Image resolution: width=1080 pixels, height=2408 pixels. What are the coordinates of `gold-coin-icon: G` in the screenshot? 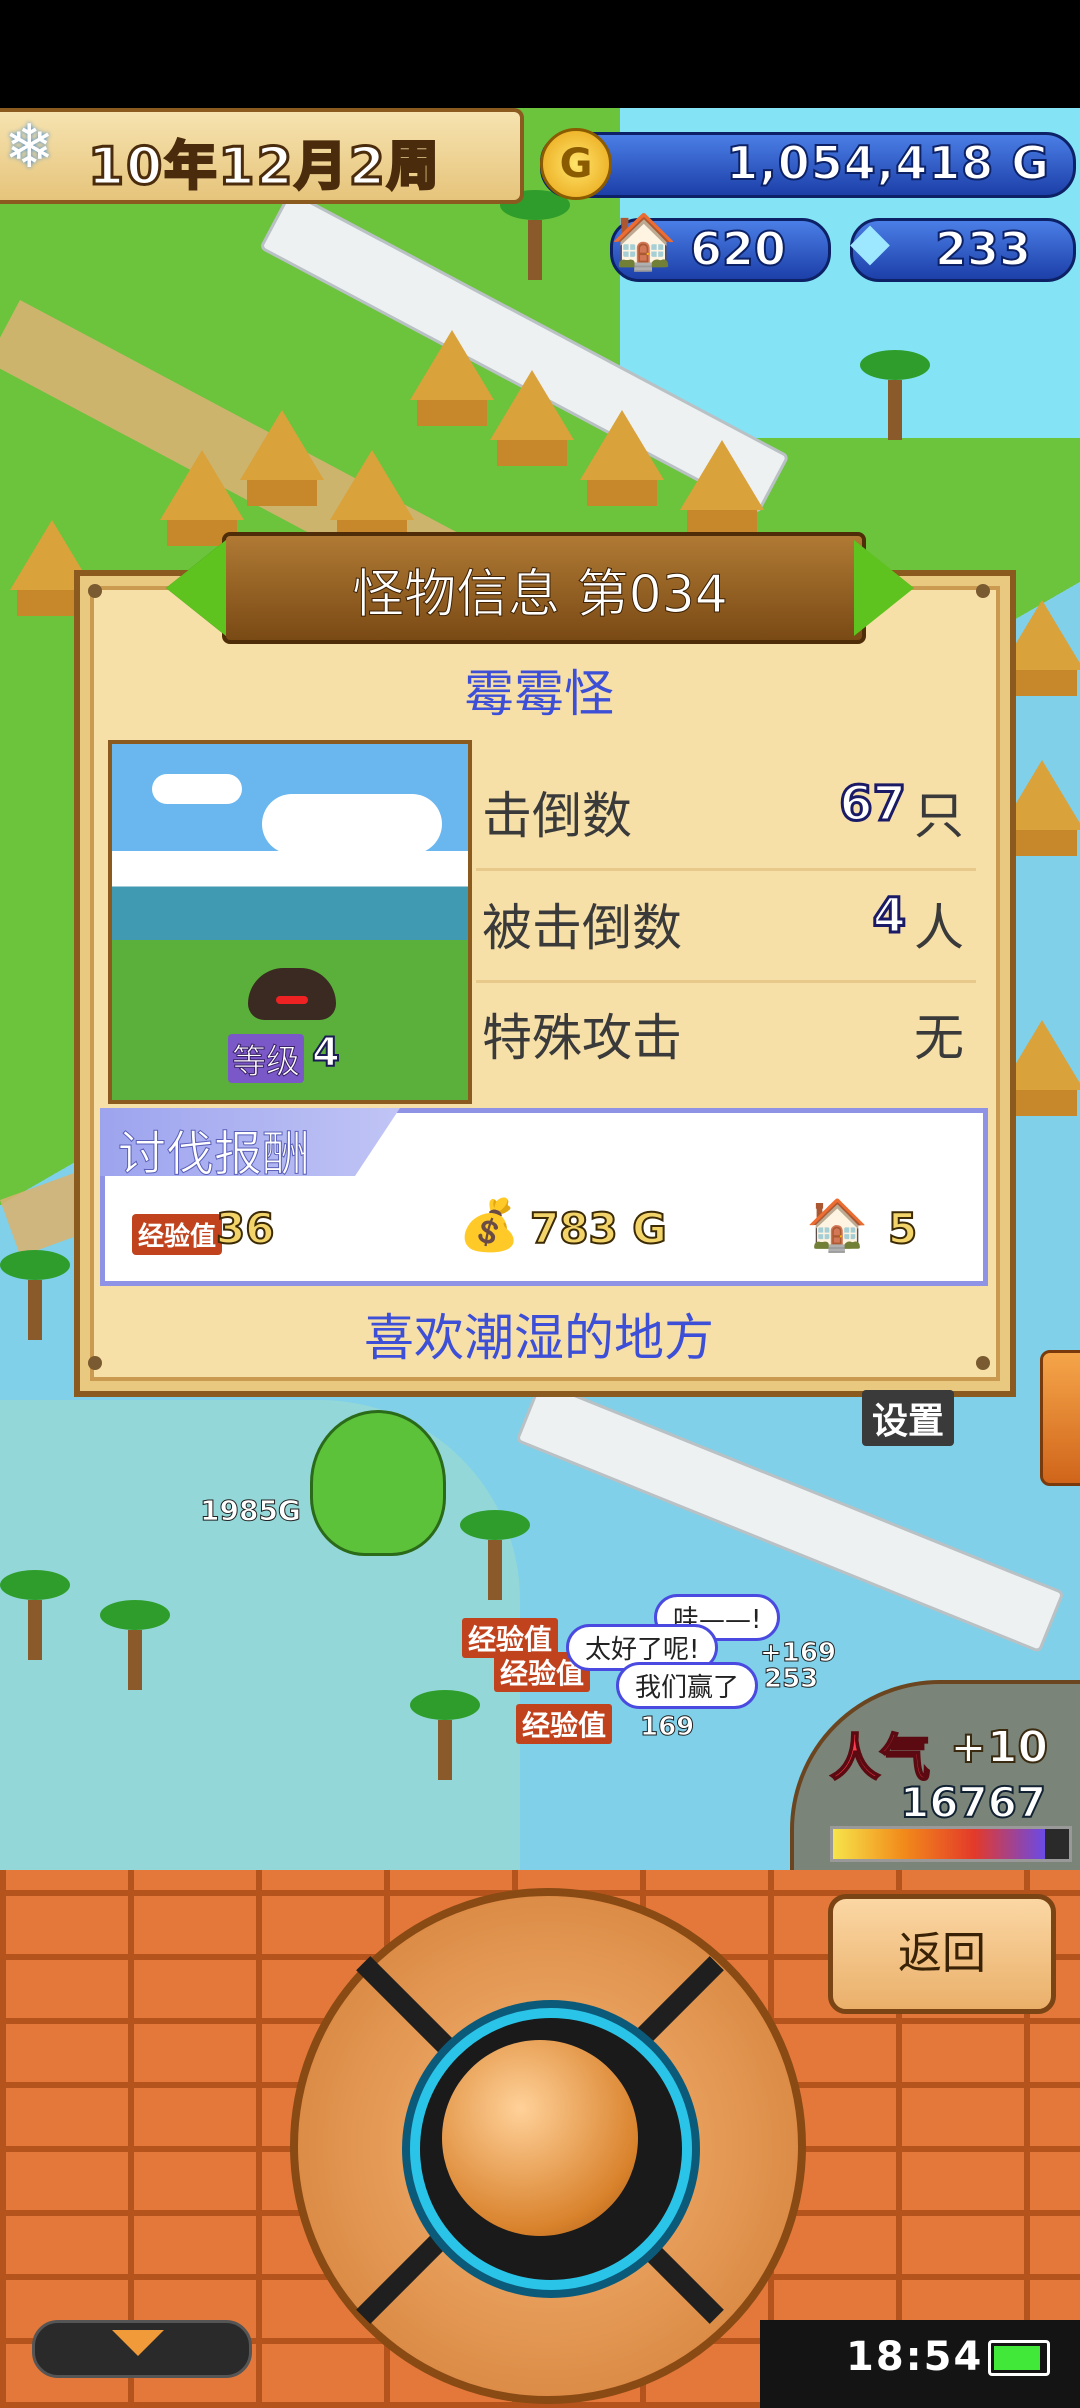 It's located at (576, 164).